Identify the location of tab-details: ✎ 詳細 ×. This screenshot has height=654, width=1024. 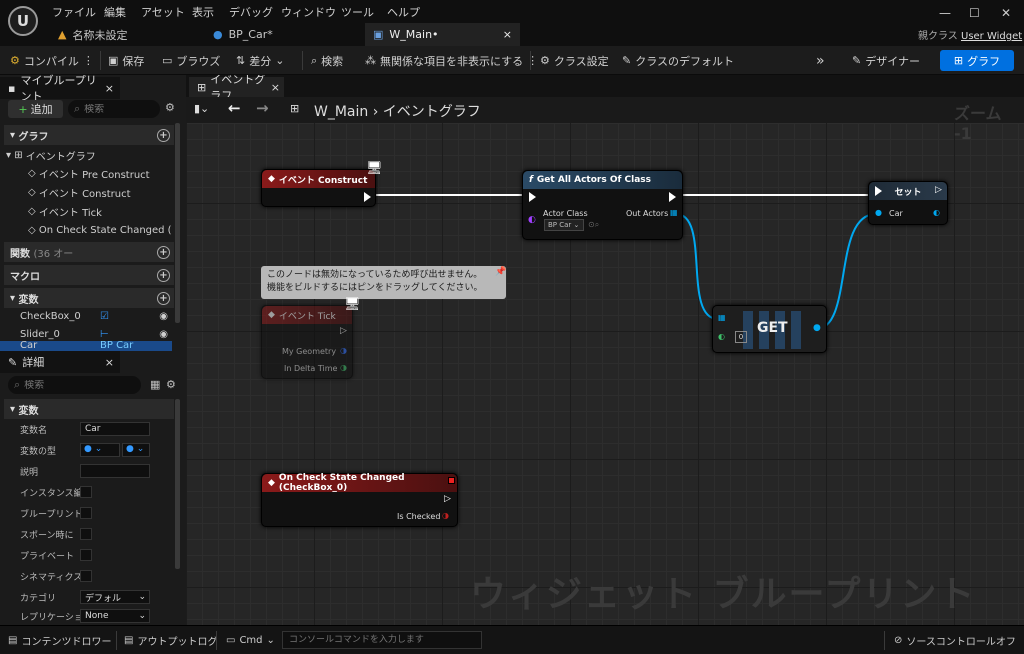
(60, 362).